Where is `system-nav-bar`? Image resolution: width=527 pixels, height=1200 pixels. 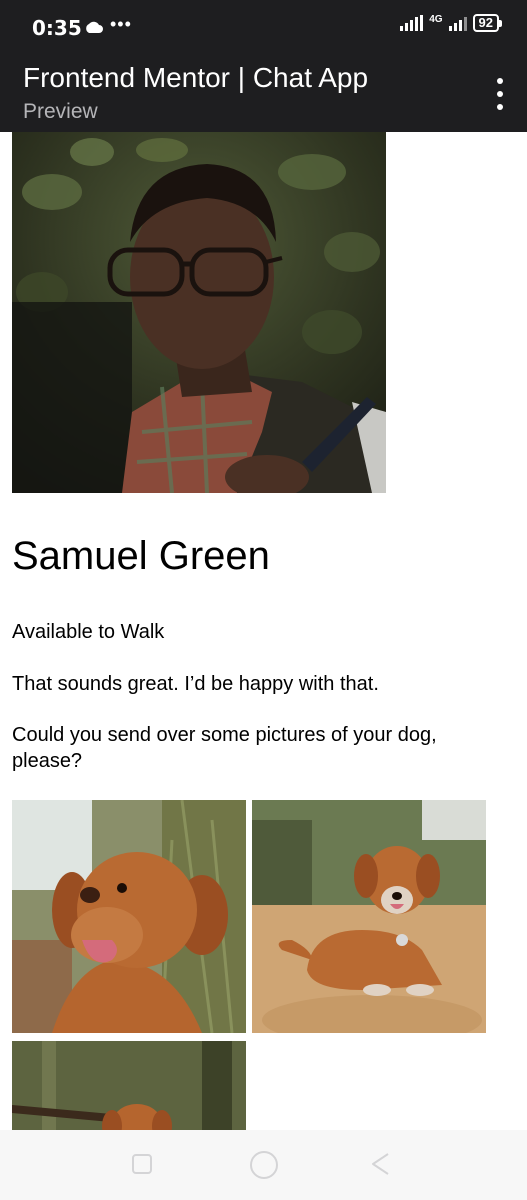
system-nav-bar is located at coordinates (263, 1165).